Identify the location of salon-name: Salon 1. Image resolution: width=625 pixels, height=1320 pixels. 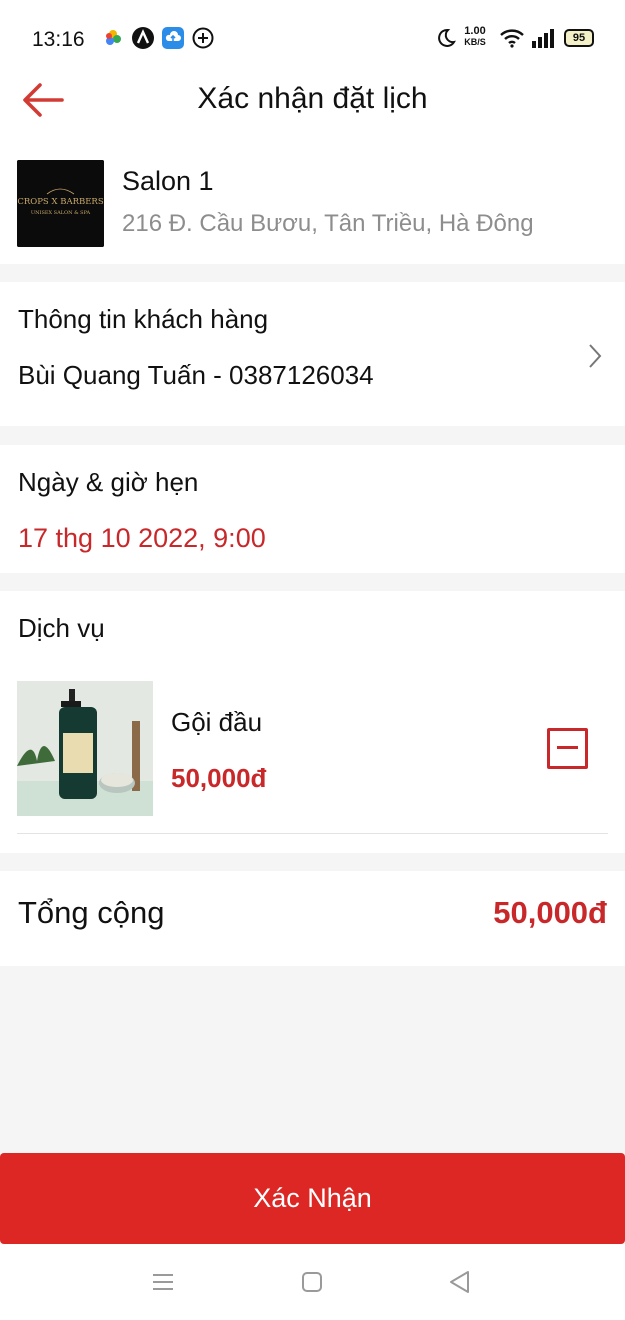
(168, 181).